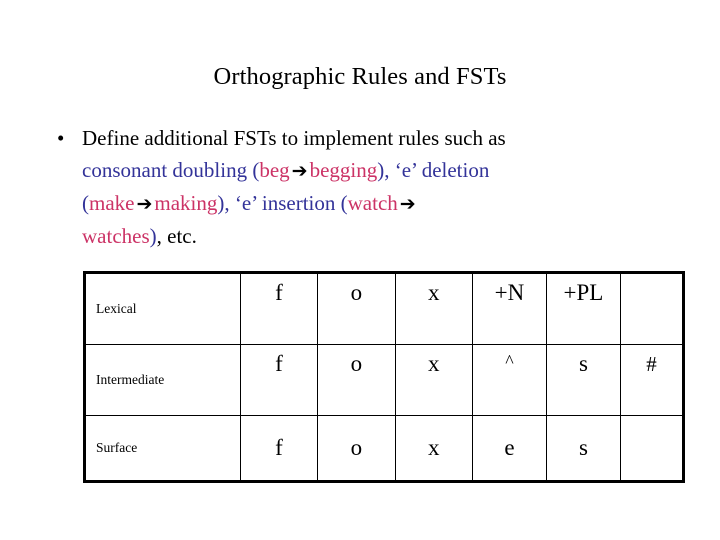 The height and width of the screenshot is (540, 720). I want to click on cell-intermediate-4: ^, so click(509, 380).